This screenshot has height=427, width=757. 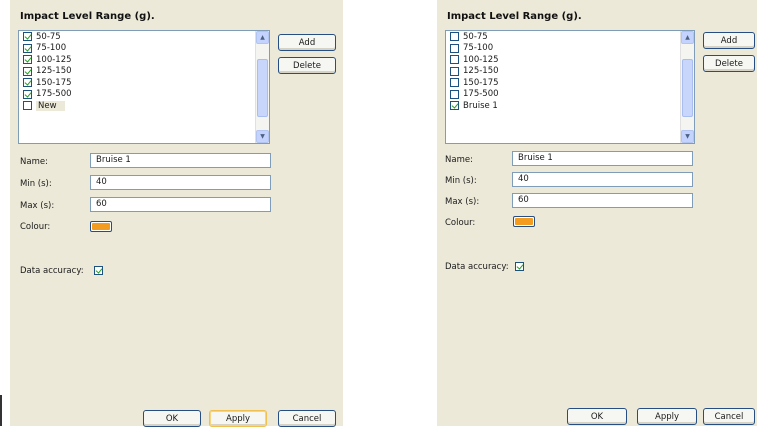 I want to click on range-label: New, so click(x=50, y=105).